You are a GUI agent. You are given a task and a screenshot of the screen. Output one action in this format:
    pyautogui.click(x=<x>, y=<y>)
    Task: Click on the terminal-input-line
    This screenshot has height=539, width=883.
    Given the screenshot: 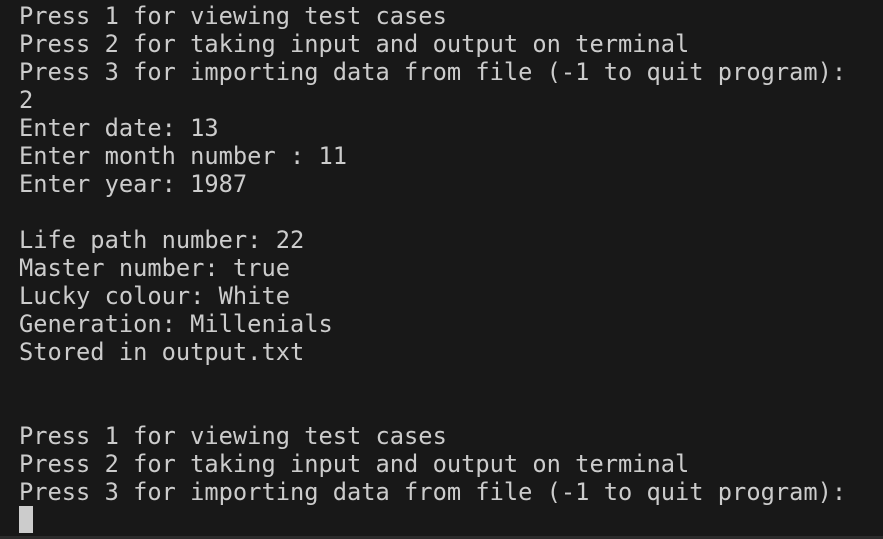 What is the action you would take?
    pyautogui.click(x=451, y=520)
    